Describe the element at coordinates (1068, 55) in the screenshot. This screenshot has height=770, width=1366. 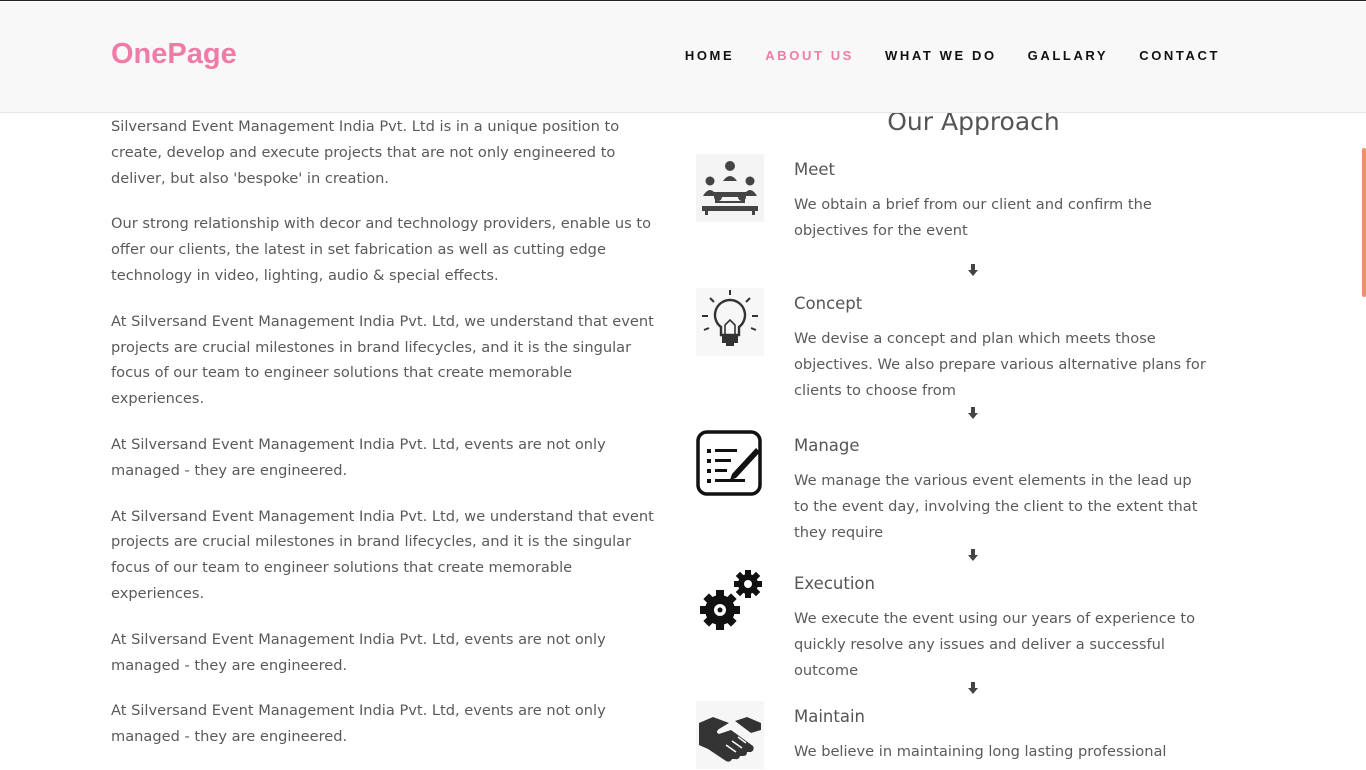
I see `nav-gallary: GALLARY` at that location.